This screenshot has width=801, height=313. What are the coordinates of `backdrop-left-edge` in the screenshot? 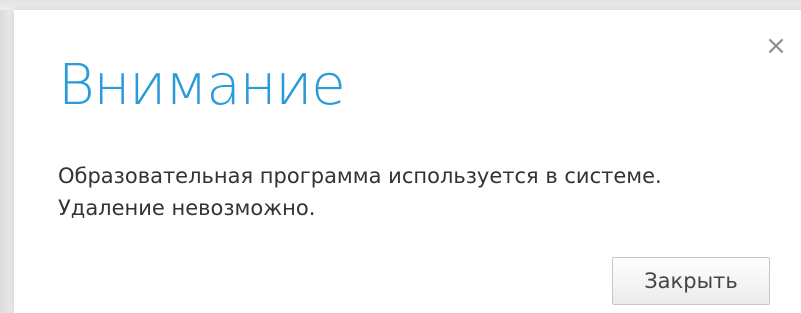 It's located at (7, 156).